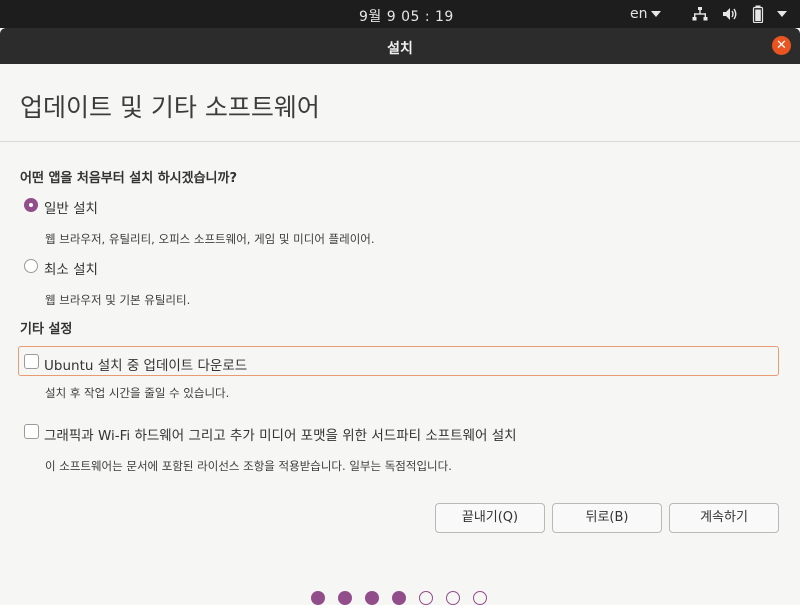 The image size is (800, 605). What do you see at coordinates (31, 431) in the screenshot?
I see `third-party-software-checkbox` at bounding box center [31, 431].